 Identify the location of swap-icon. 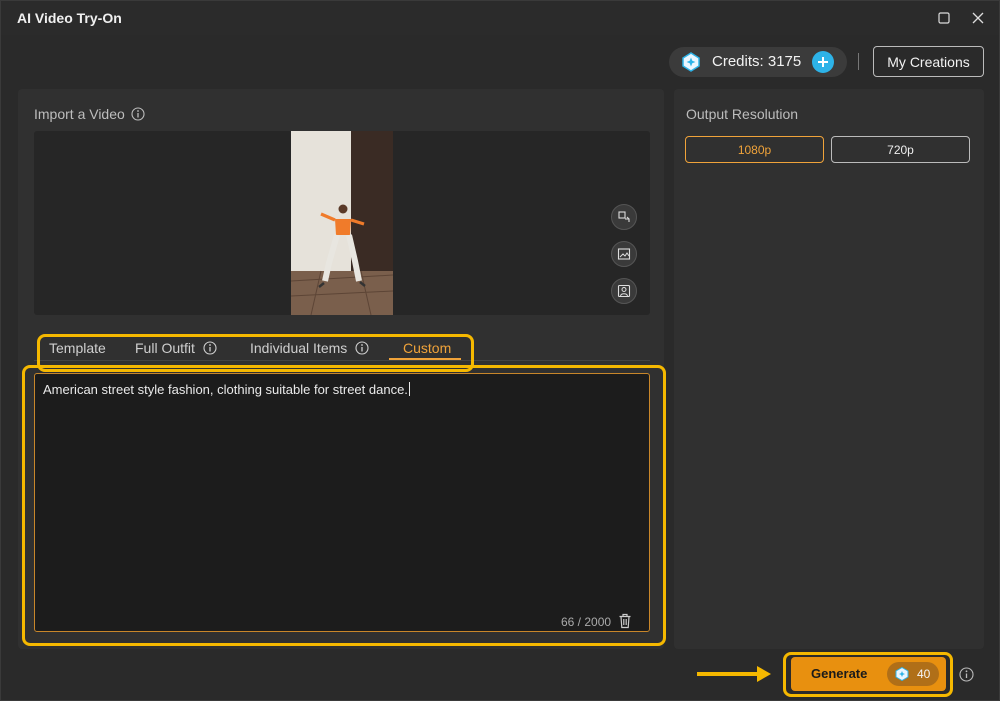
(624, 216).